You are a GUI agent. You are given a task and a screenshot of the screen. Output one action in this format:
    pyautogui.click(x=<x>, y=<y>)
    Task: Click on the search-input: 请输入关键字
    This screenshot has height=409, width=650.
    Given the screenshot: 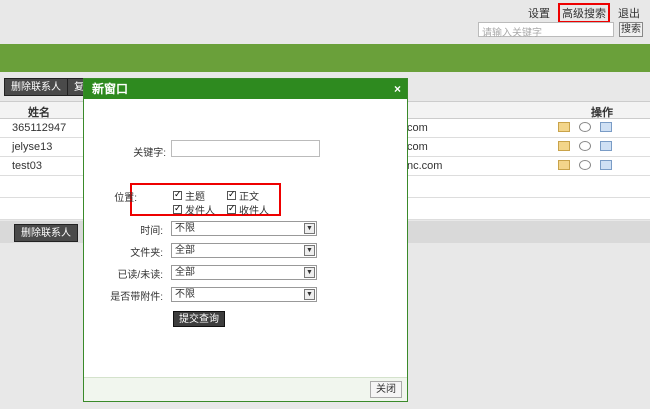 What is the action you would take?
    pyautogui.click(x=546, y=30)
    